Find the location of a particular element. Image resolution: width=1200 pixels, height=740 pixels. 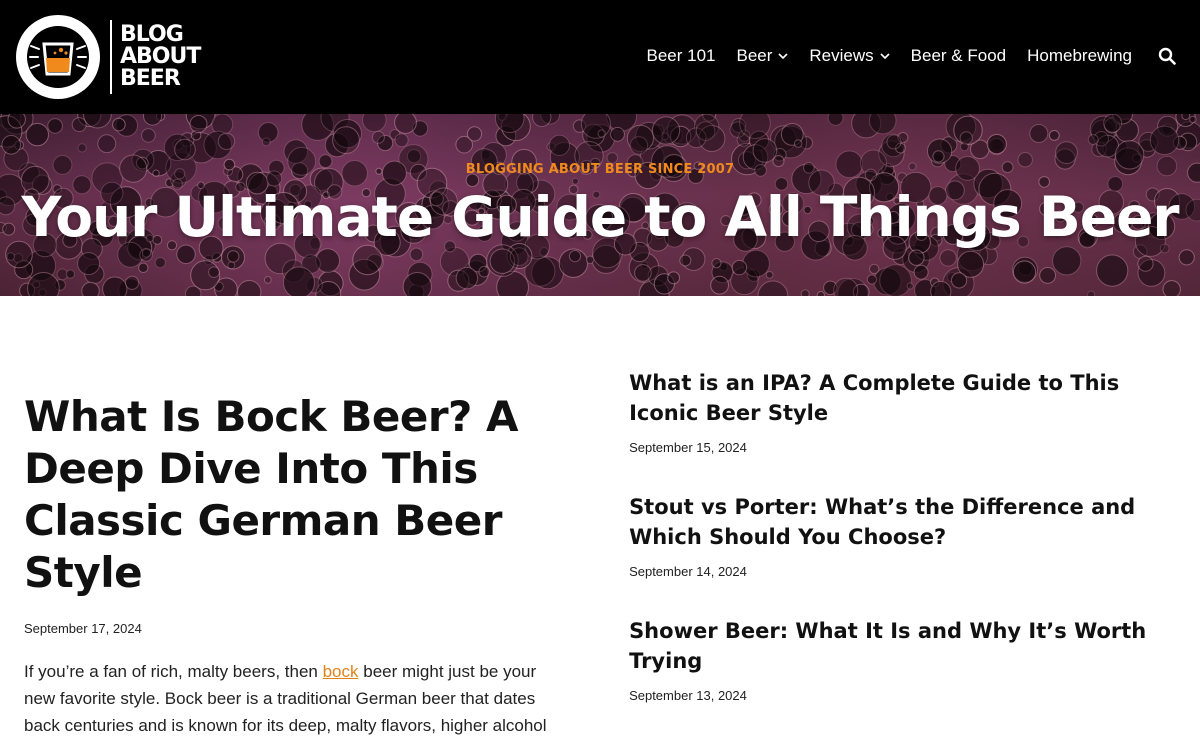

nav-item-label: Beer & Food is located at coordinates (958, 55).